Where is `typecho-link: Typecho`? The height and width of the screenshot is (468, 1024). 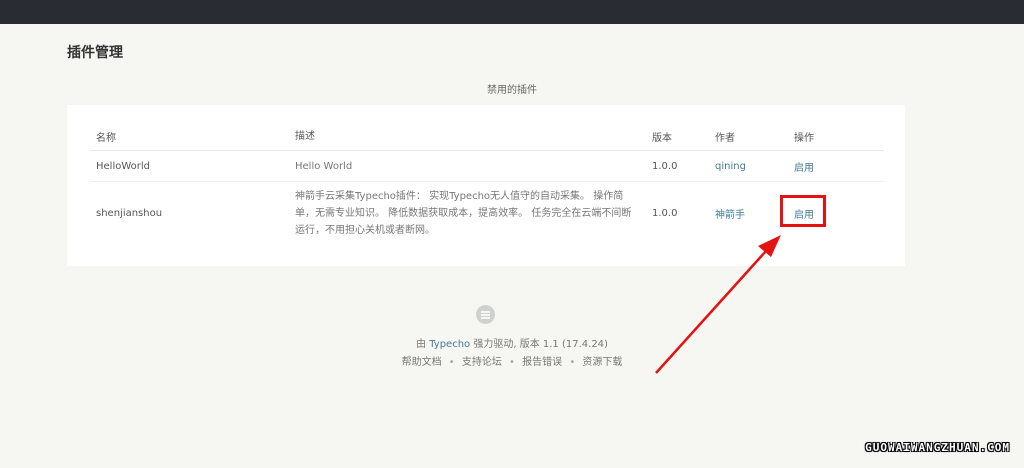 typecho-link: Typecho is located at coordinates (449, 344).